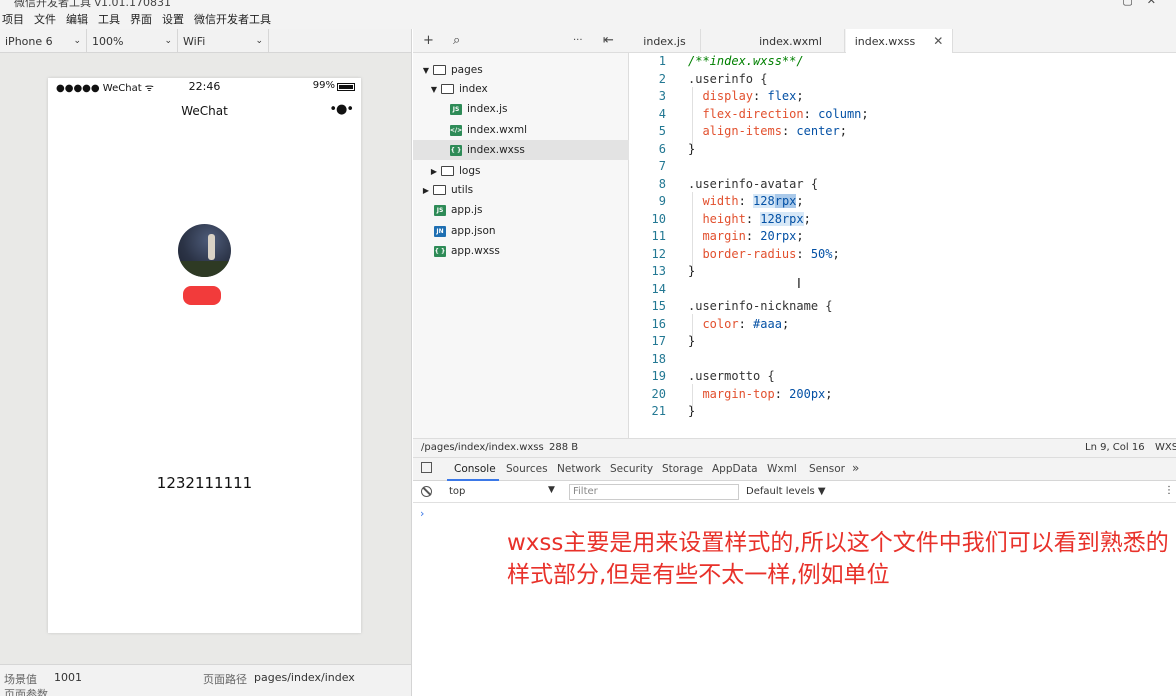 This screenshot has width=1176, height=696. I want to click on tab-label: index.js, so click(664, 41).